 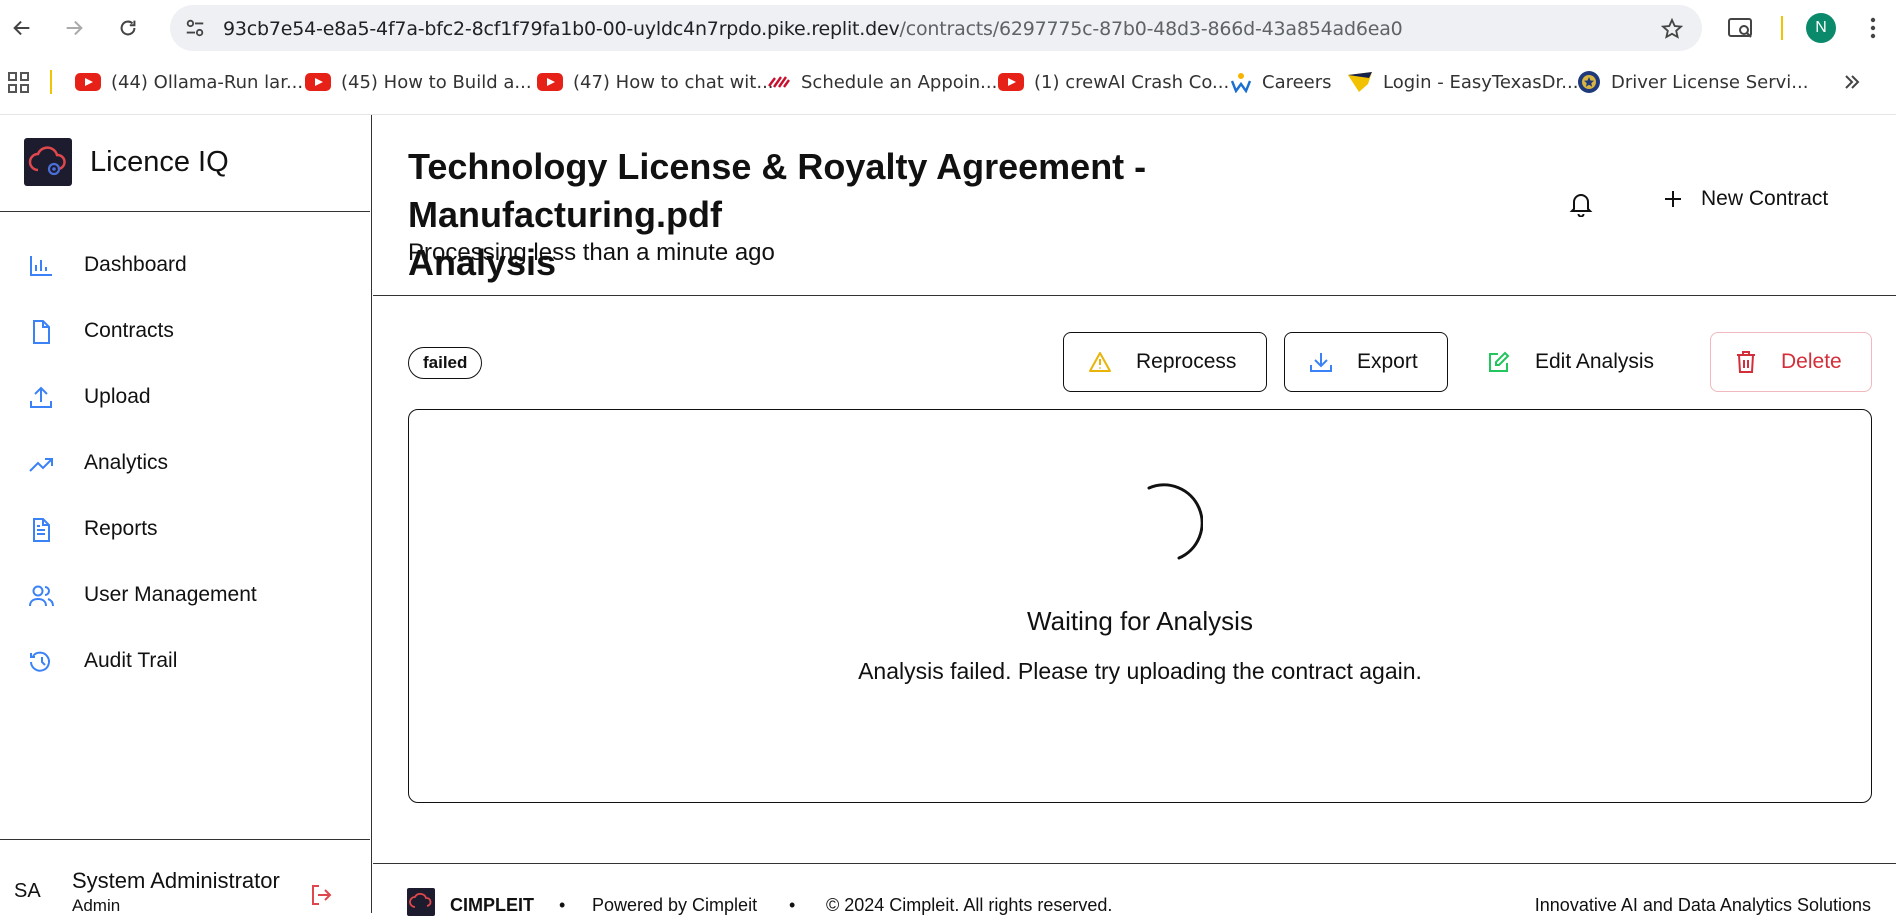 I want to click on sidebar-item-reports: Reports, so click(x=185, y=530).